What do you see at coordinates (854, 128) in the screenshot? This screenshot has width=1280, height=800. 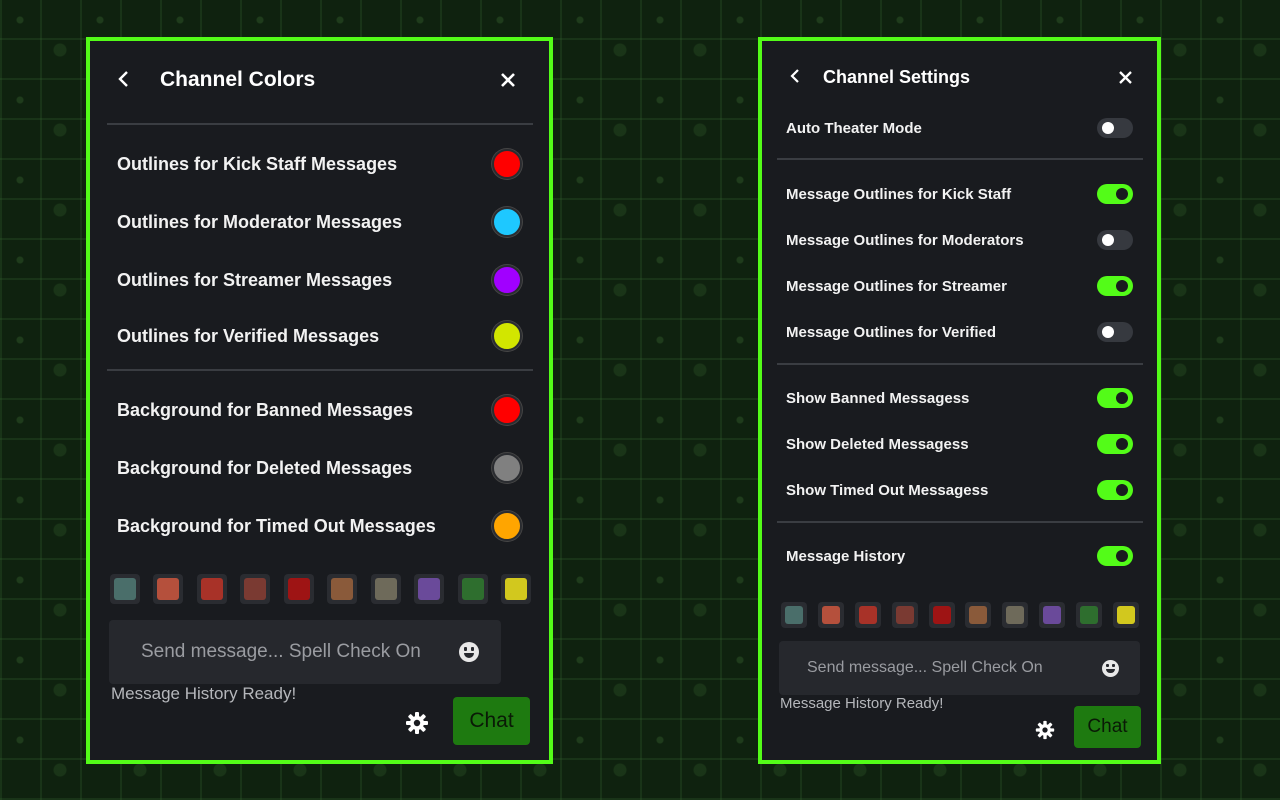 I see `toggle-setting-label: Auto Theater Mode` at bounding box center [854, 128].